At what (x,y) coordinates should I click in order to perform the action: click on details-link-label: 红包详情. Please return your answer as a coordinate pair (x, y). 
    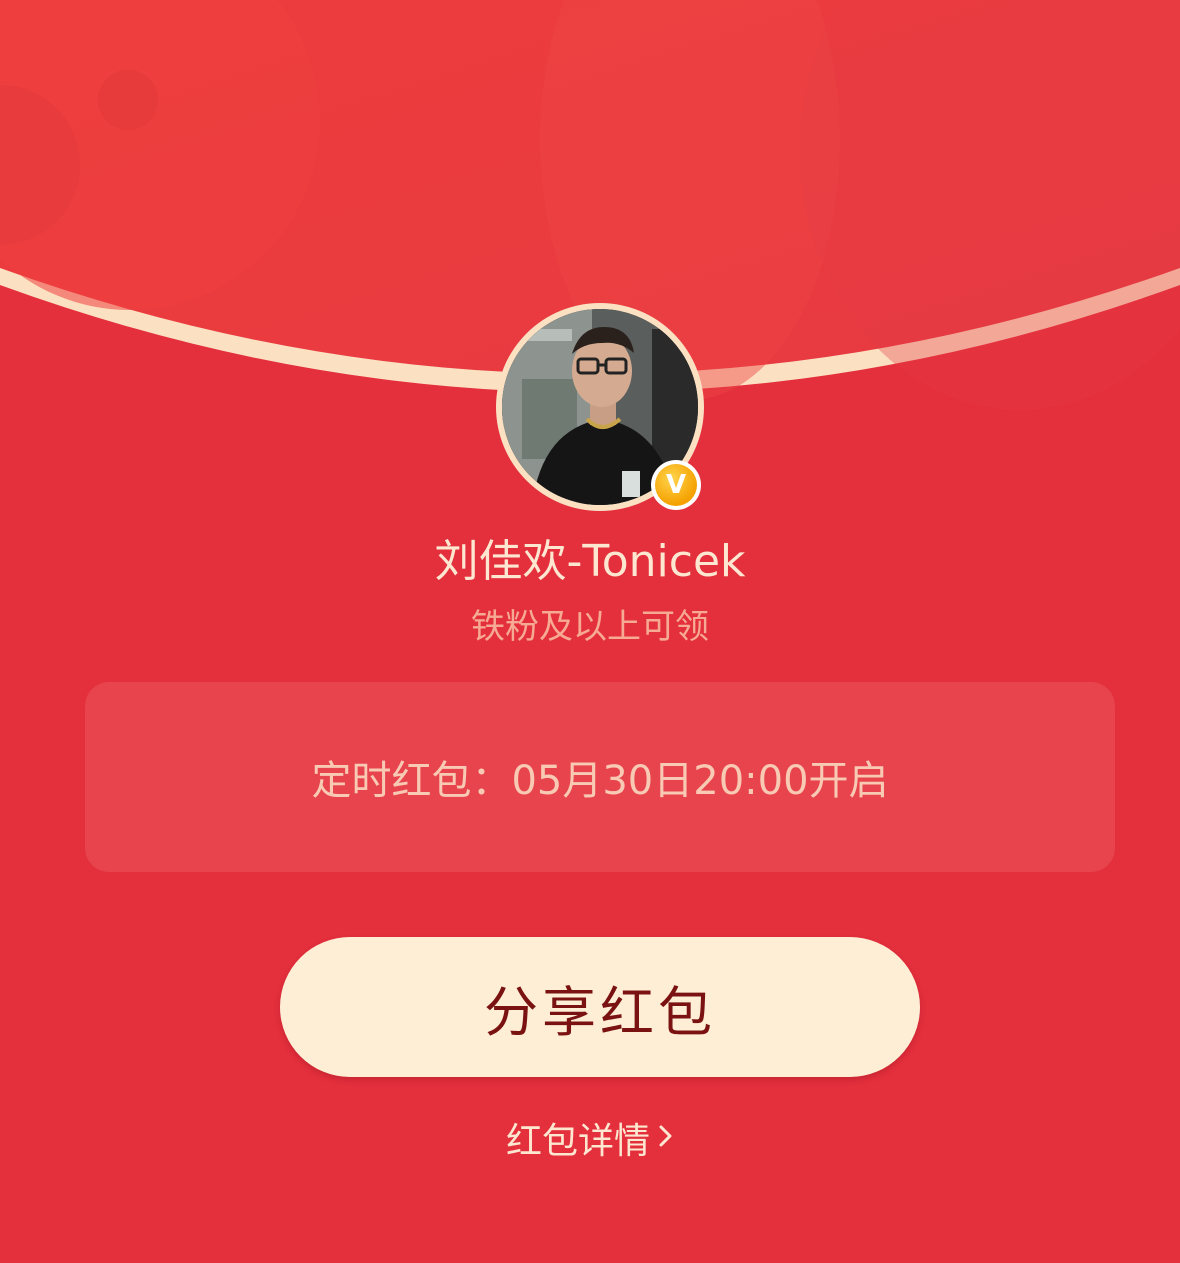
    Looking at the image, I should click on (577, 1141).